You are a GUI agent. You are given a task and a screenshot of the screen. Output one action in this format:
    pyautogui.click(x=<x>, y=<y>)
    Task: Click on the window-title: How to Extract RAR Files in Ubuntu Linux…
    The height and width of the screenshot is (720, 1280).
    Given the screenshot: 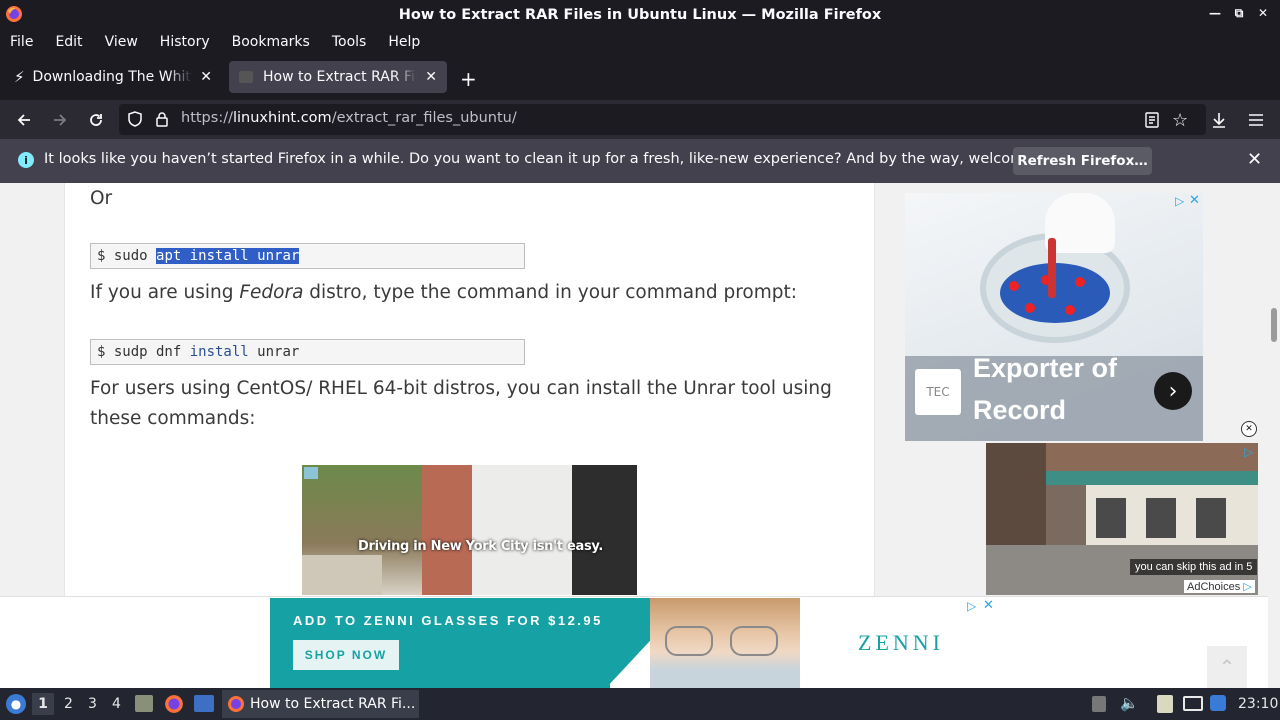 What is the action you would take?
    pyautogui.click(x=640, y=14)
    